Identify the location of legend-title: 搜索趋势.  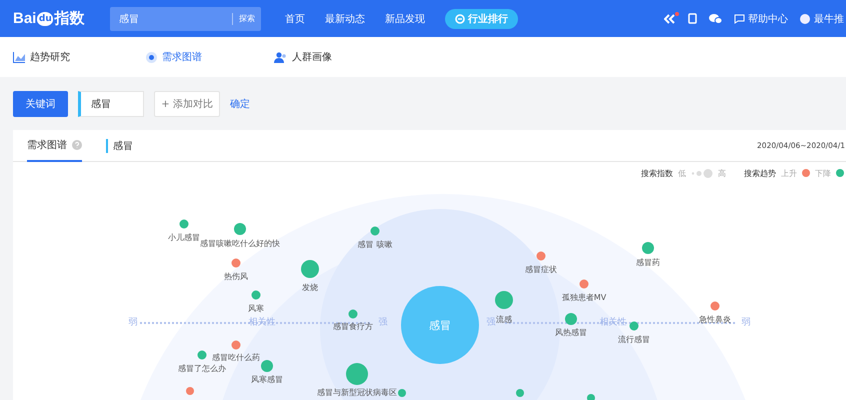
(760, 173).